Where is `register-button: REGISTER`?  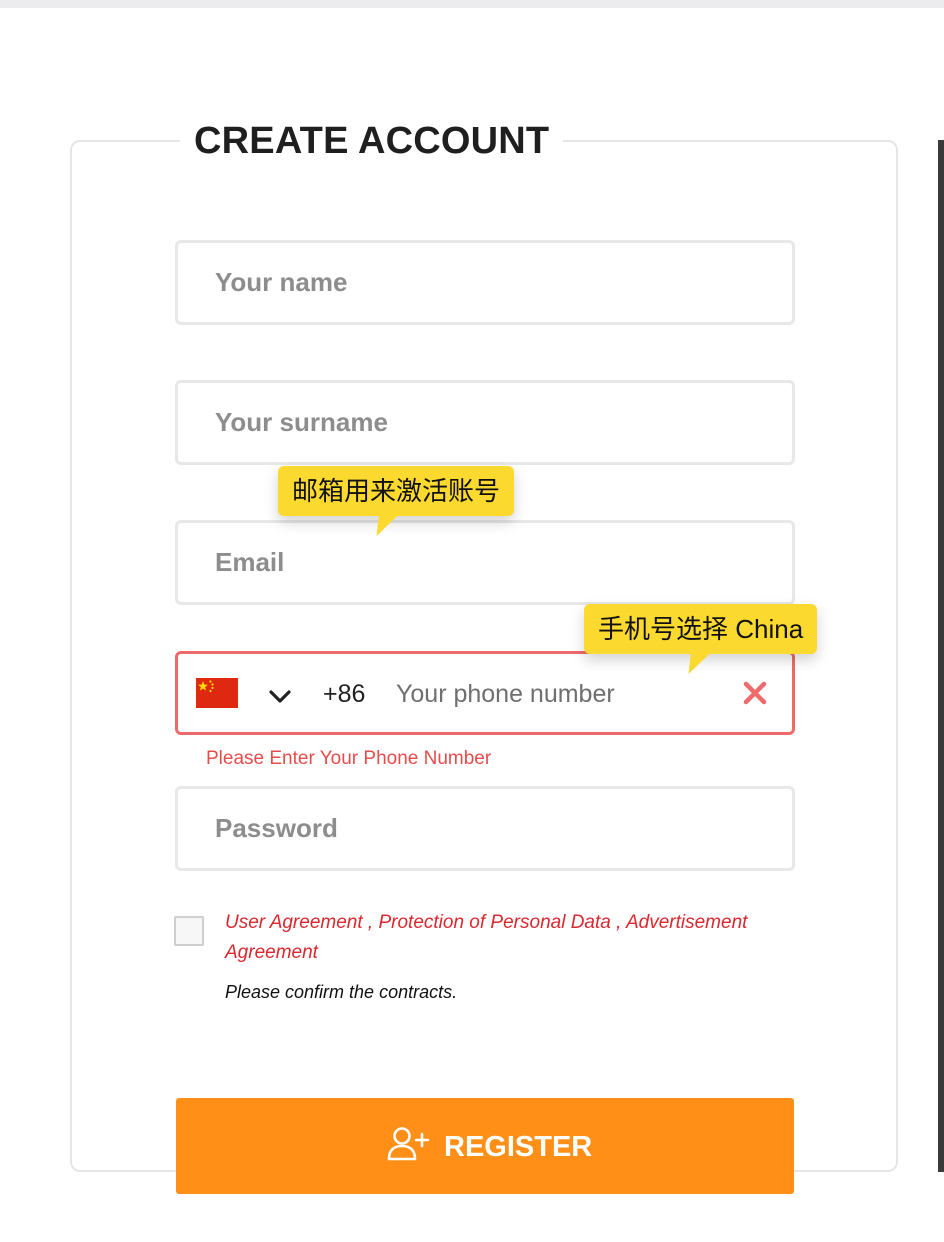
register-button: REGISTER is located at coordinates (485, 1146).